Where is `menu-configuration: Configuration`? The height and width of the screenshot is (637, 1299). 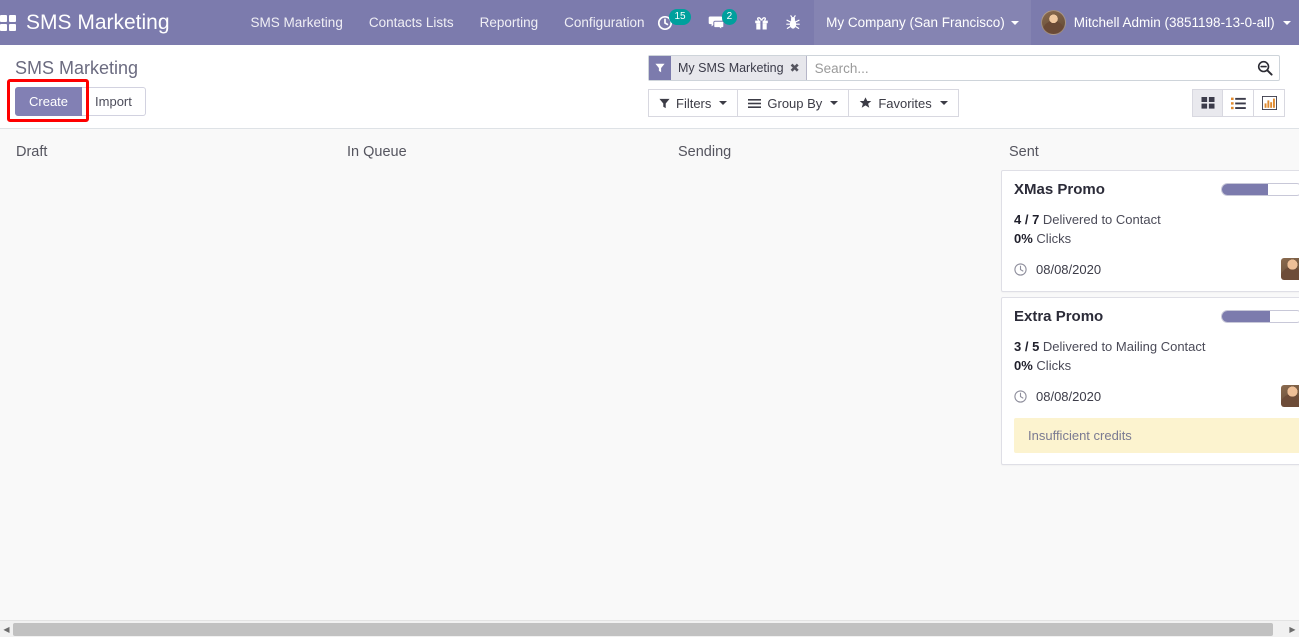 menu-configuration: Configuration is located at coordinates (604, 22).